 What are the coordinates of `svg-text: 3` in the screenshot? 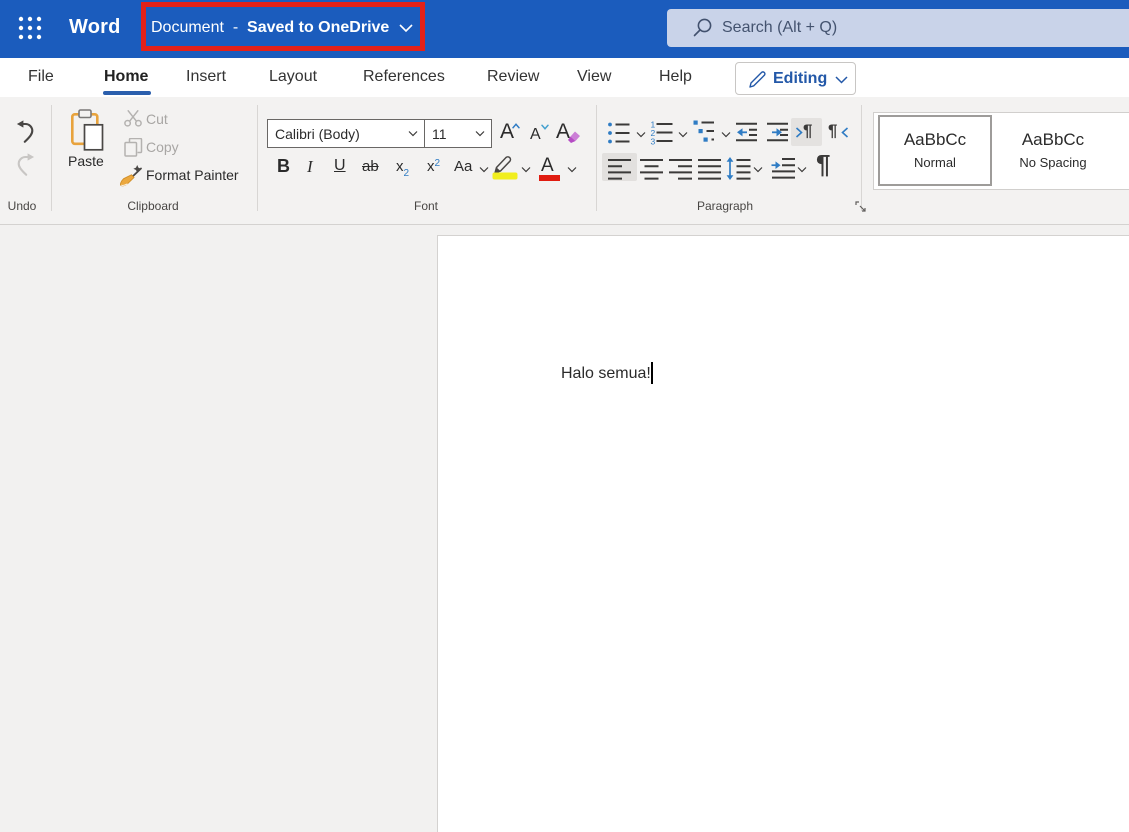 It's located at (653, 141).